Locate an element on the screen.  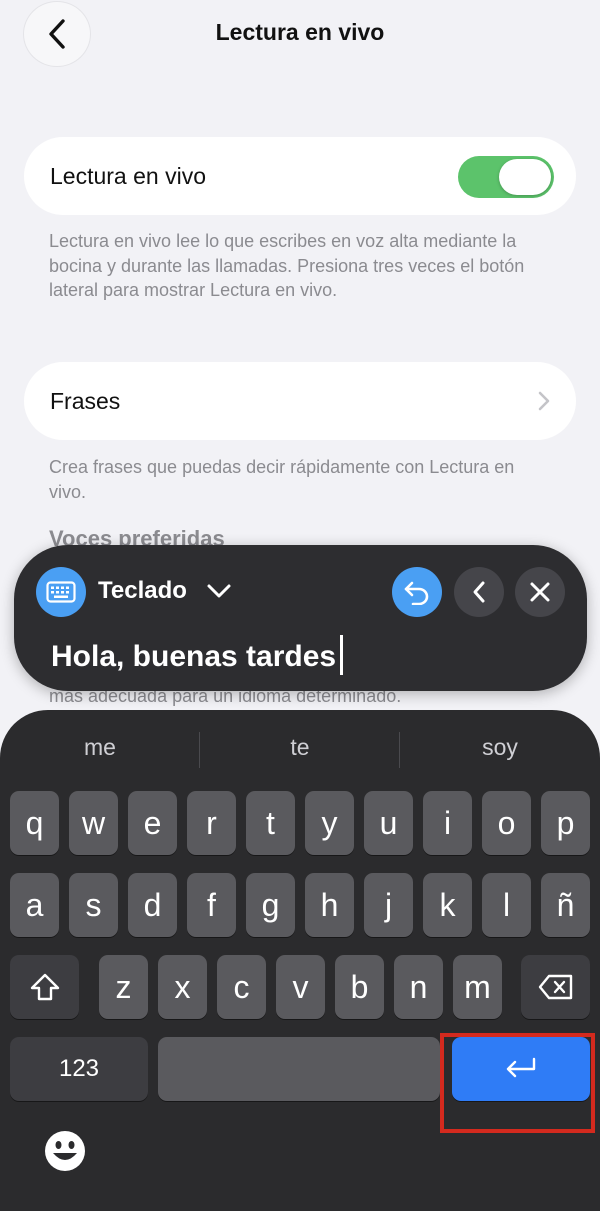
close-button is located at coordinates (540, 592).